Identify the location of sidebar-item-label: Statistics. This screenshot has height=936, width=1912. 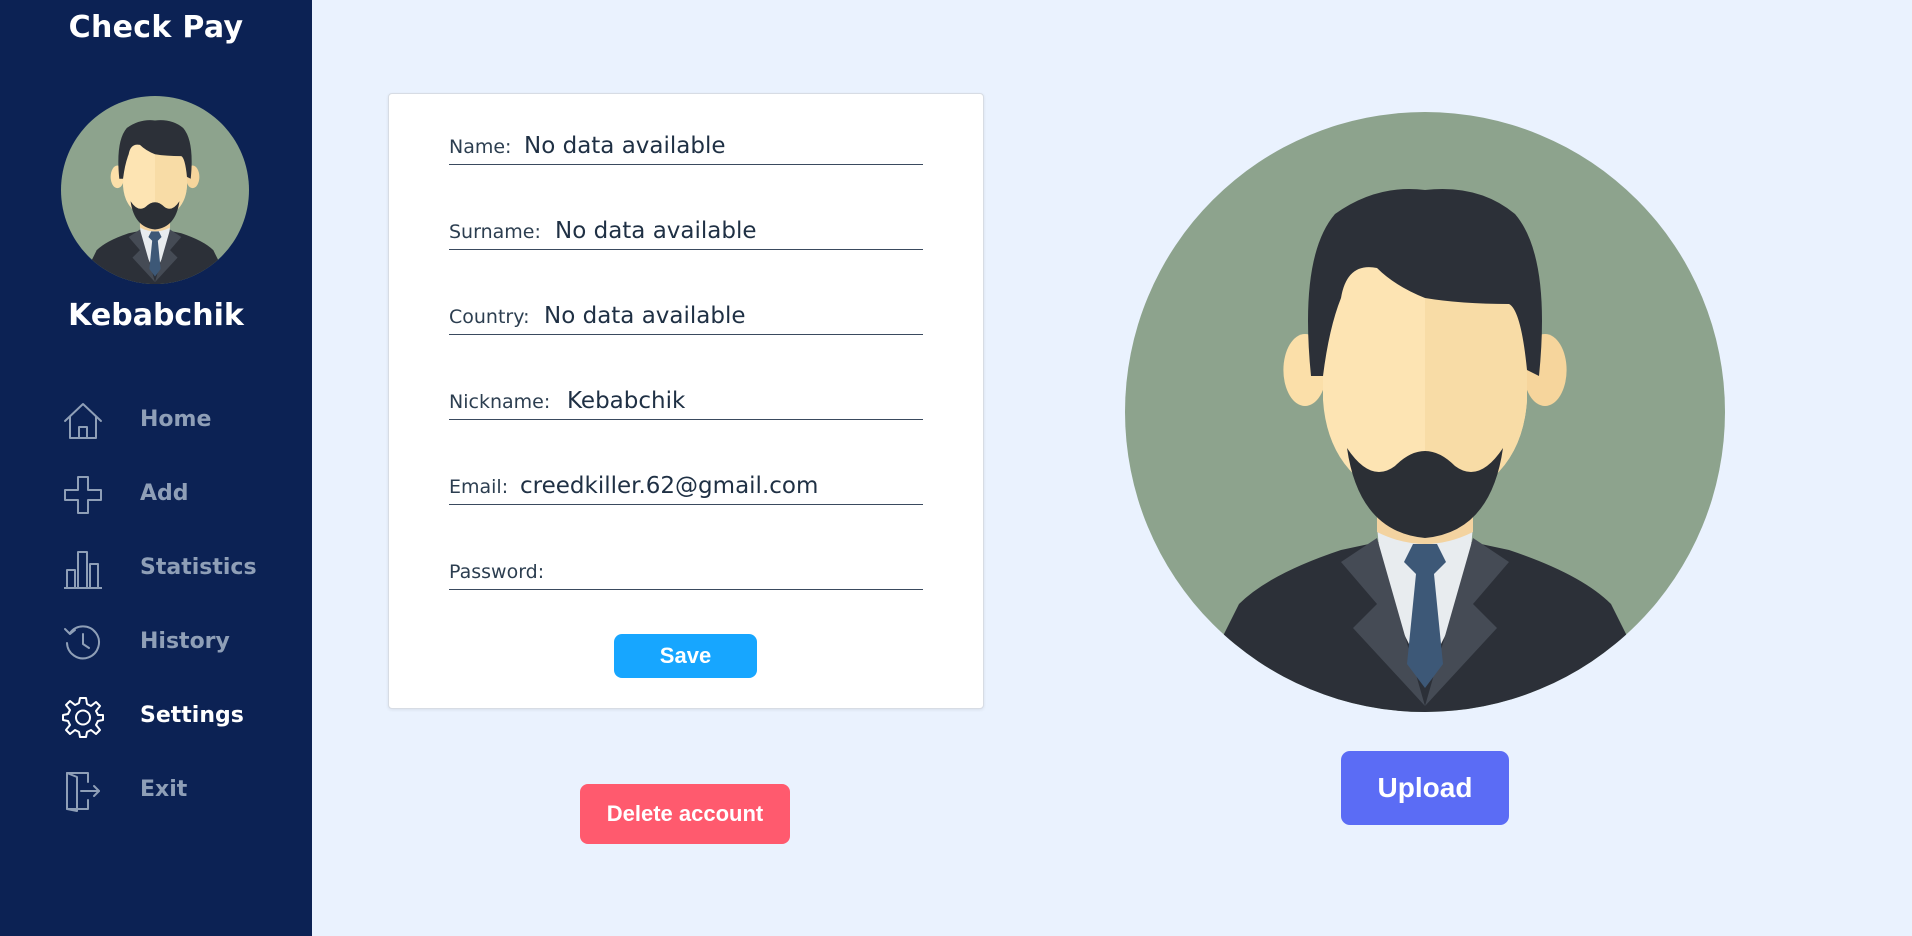
(198, 567).